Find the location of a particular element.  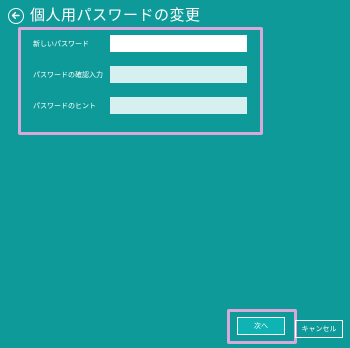

new-password-row: 新しいパスワード is located at coordinates (143, 44).